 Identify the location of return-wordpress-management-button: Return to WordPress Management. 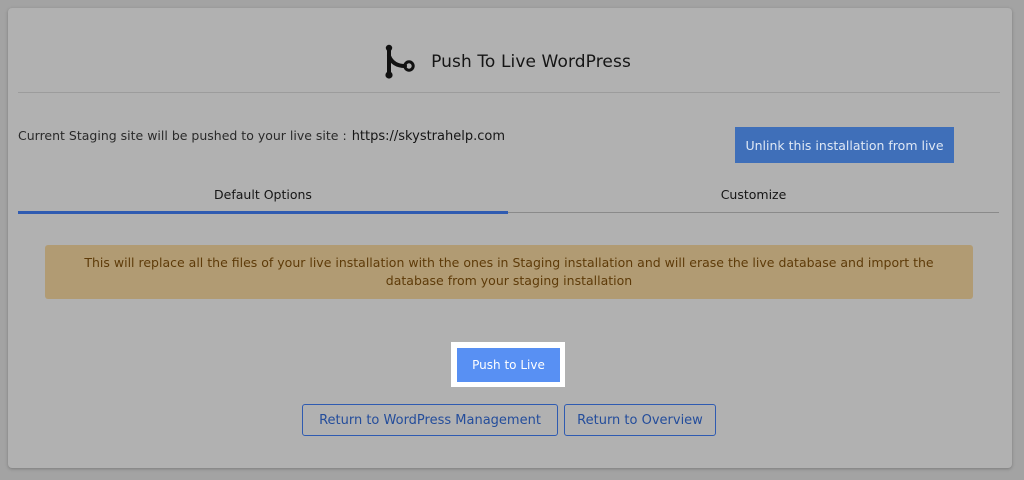
(430, 420).